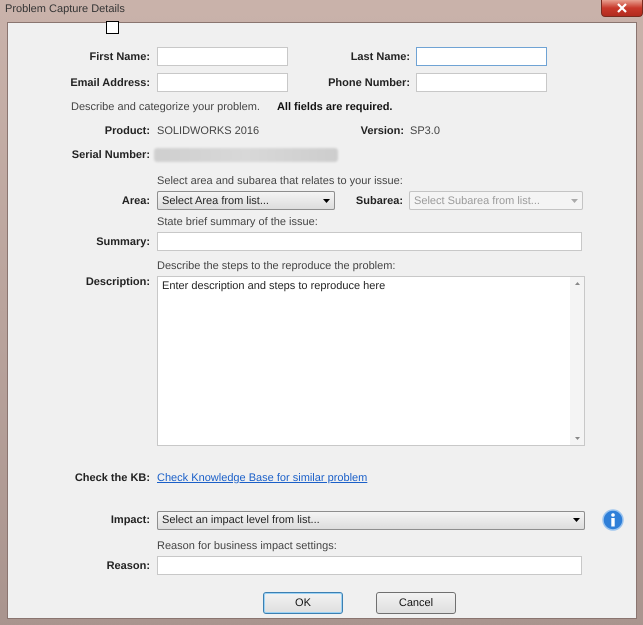  What do you see at coordinates (378, 200) in the screenshot?
I see `field-label: Subarea:` at bounding box center [378, 200].